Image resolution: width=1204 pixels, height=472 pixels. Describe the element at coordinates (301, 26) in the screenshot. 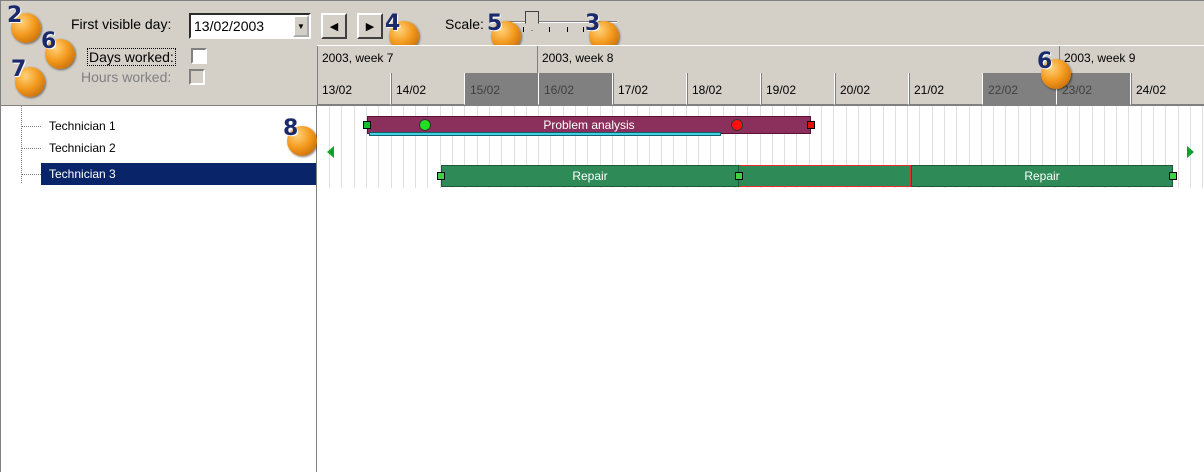

I see `chevron-down-icon: ▼` at that location.